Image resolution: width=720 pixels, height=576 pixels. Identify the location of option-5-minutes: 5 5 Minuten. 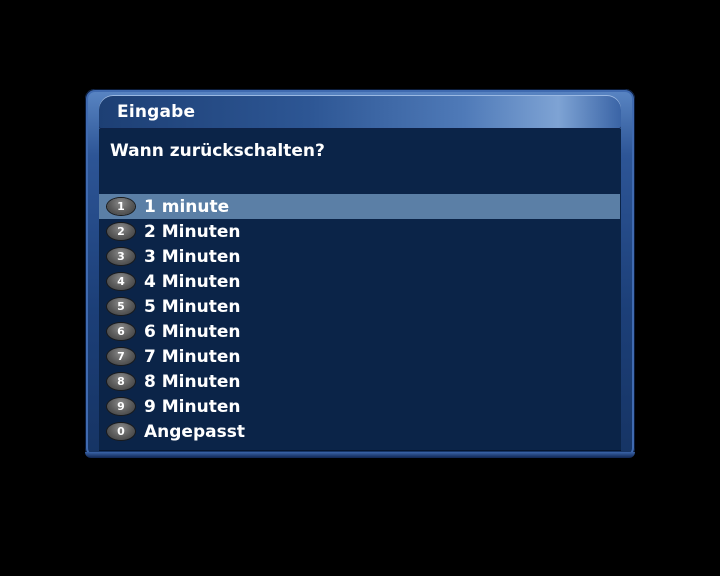
(359, 306).